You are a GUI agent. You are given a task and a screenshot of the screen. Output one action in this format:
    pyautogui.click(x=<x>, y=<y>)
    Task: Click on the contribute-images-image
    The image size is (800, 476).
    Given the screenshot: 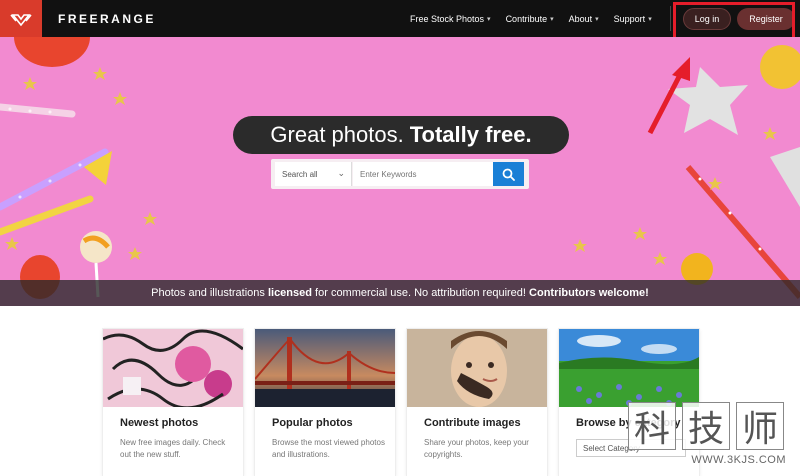 What is the action you would take?
    pyautogui.click(x=477, y=368)
    